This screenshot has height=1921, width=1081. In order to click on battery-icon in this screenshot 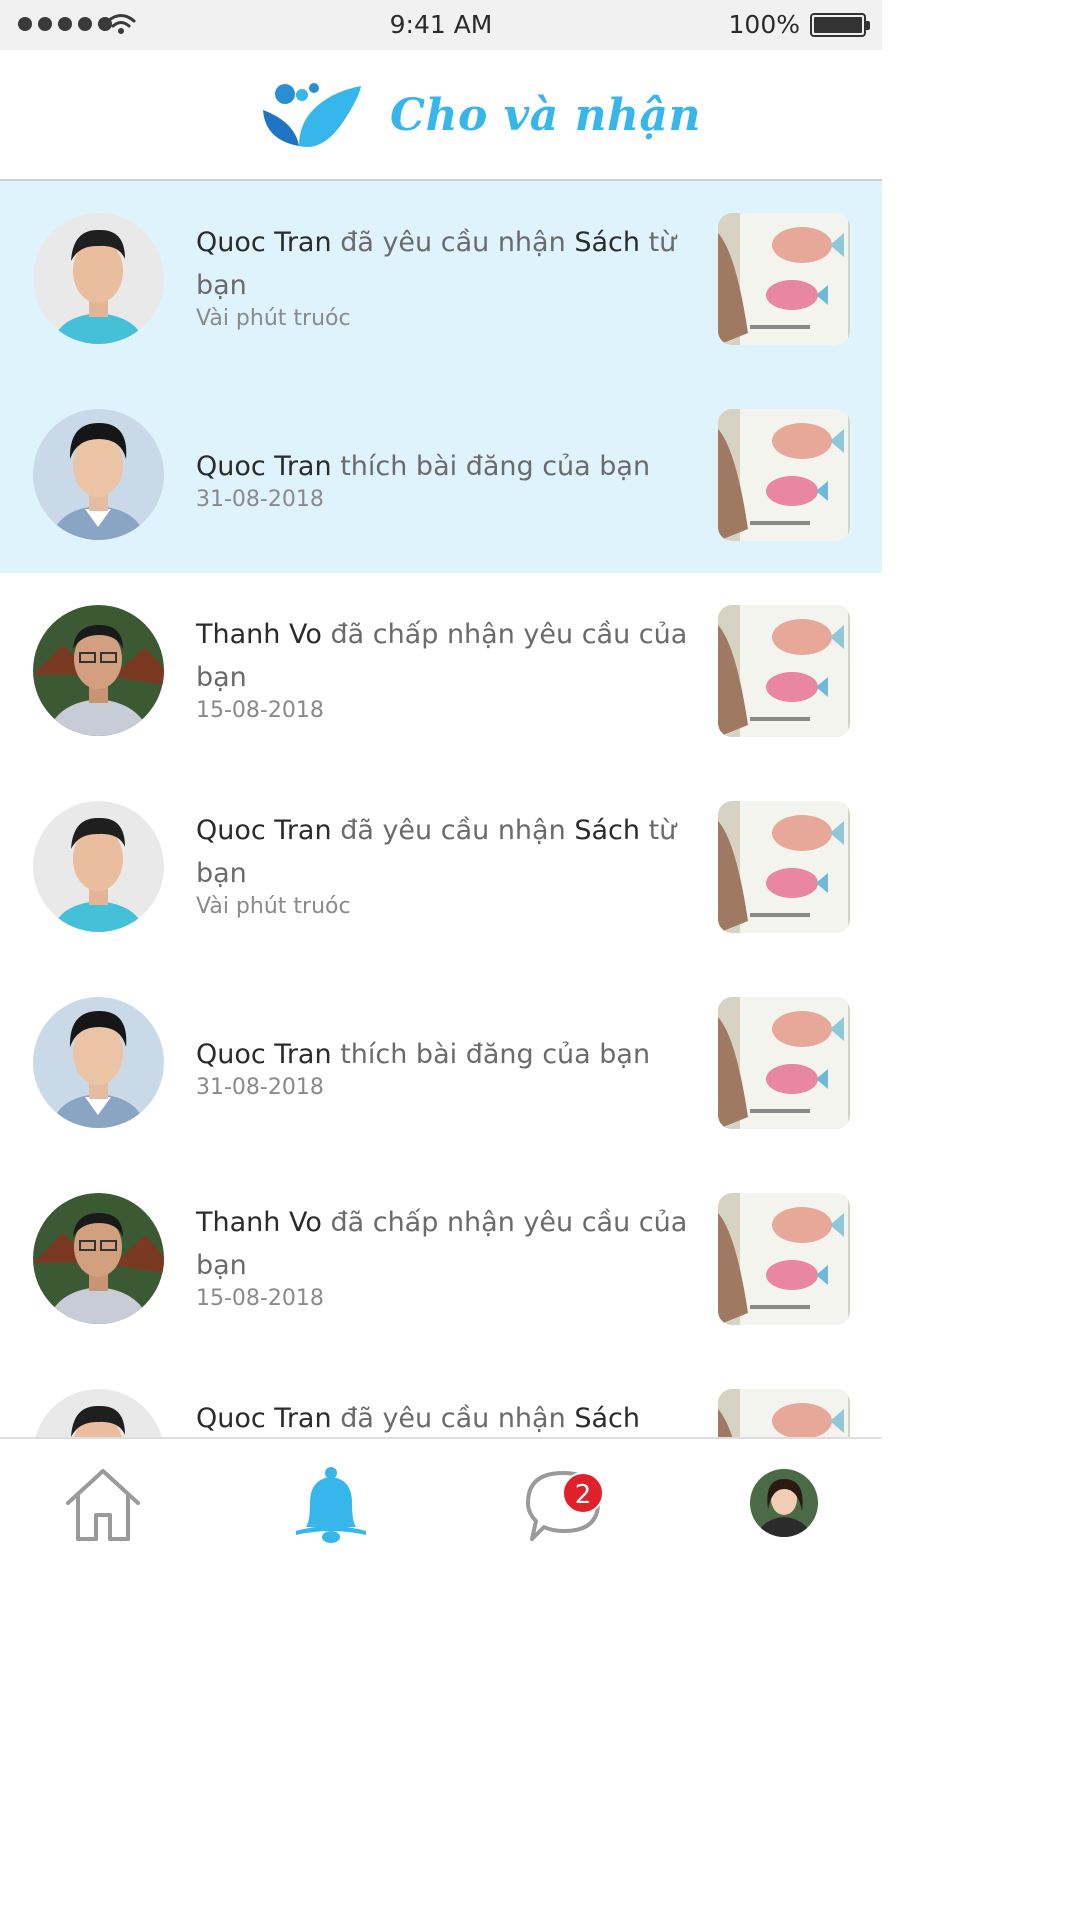, I will do `click(840, 25)`.